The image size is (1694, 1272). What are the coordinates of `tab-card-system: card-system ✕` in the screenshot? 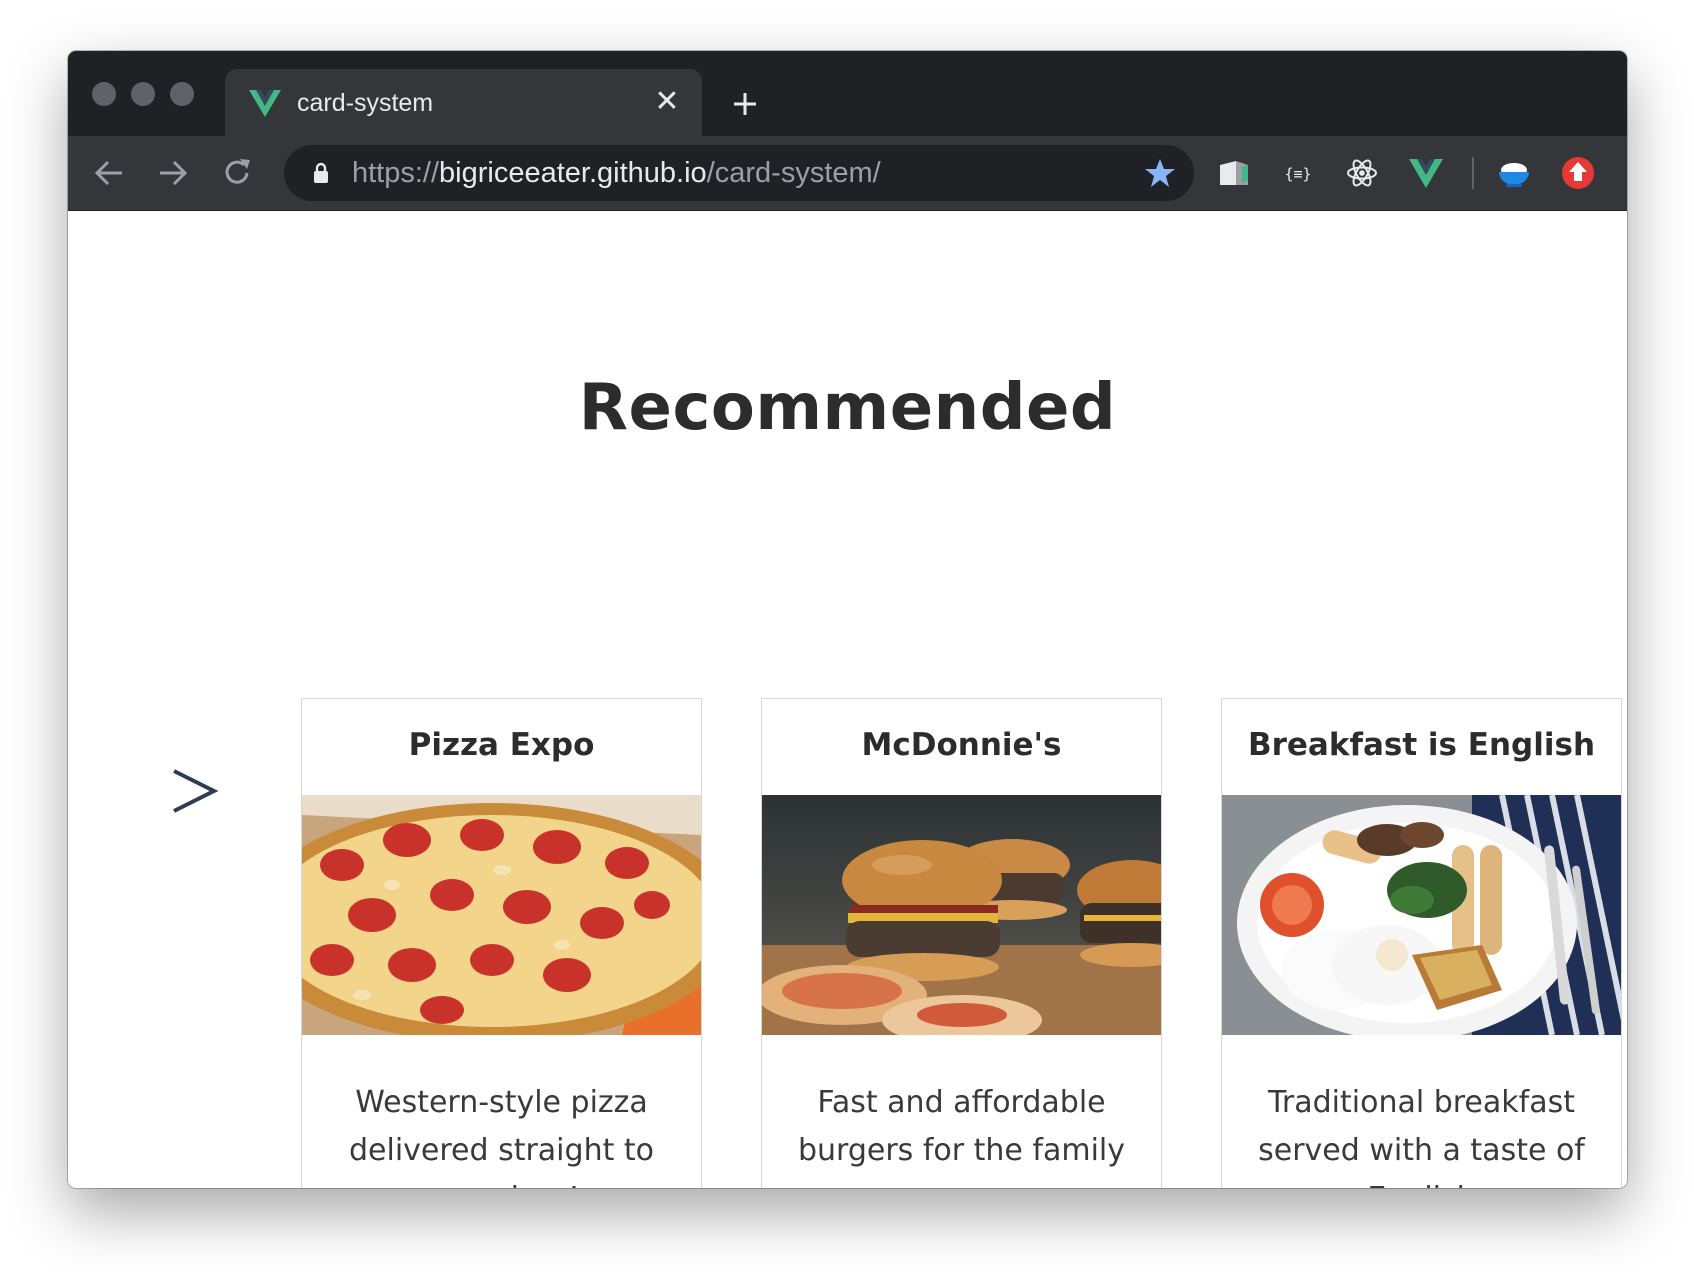 It's located at (463, 102).